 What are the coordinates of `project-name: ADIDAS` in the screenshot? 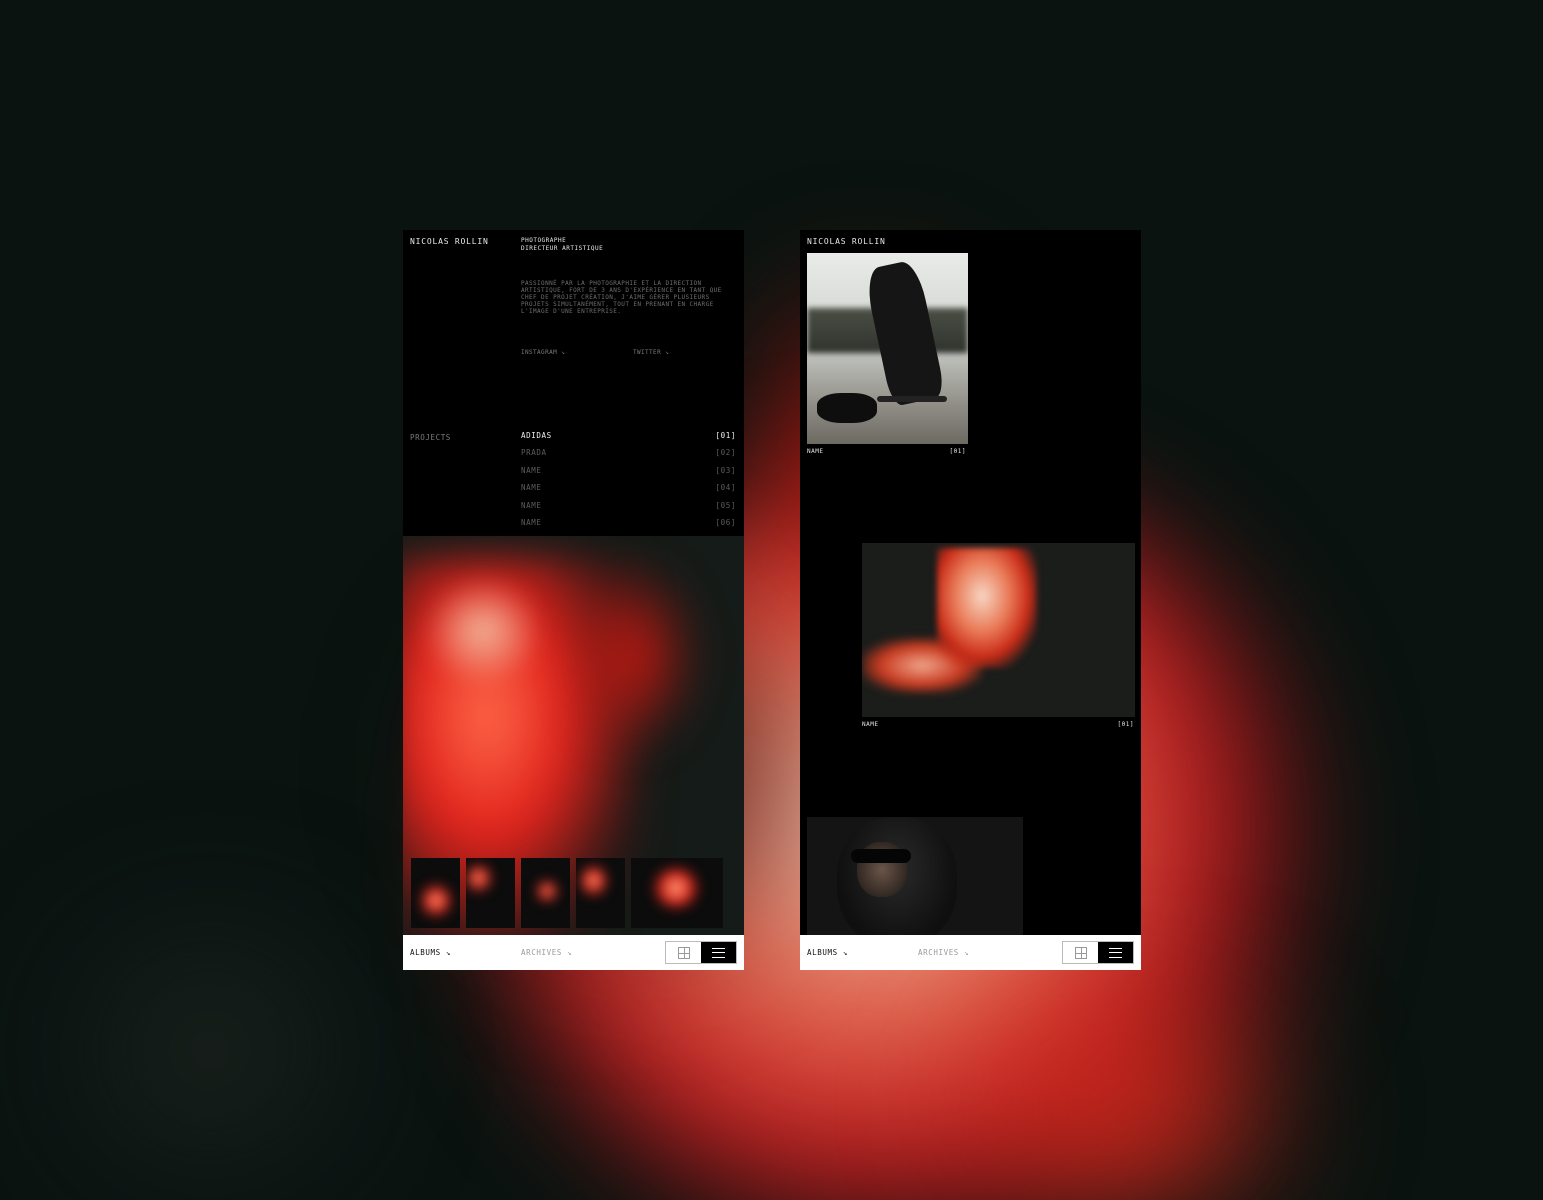 It's located at (536, 435).